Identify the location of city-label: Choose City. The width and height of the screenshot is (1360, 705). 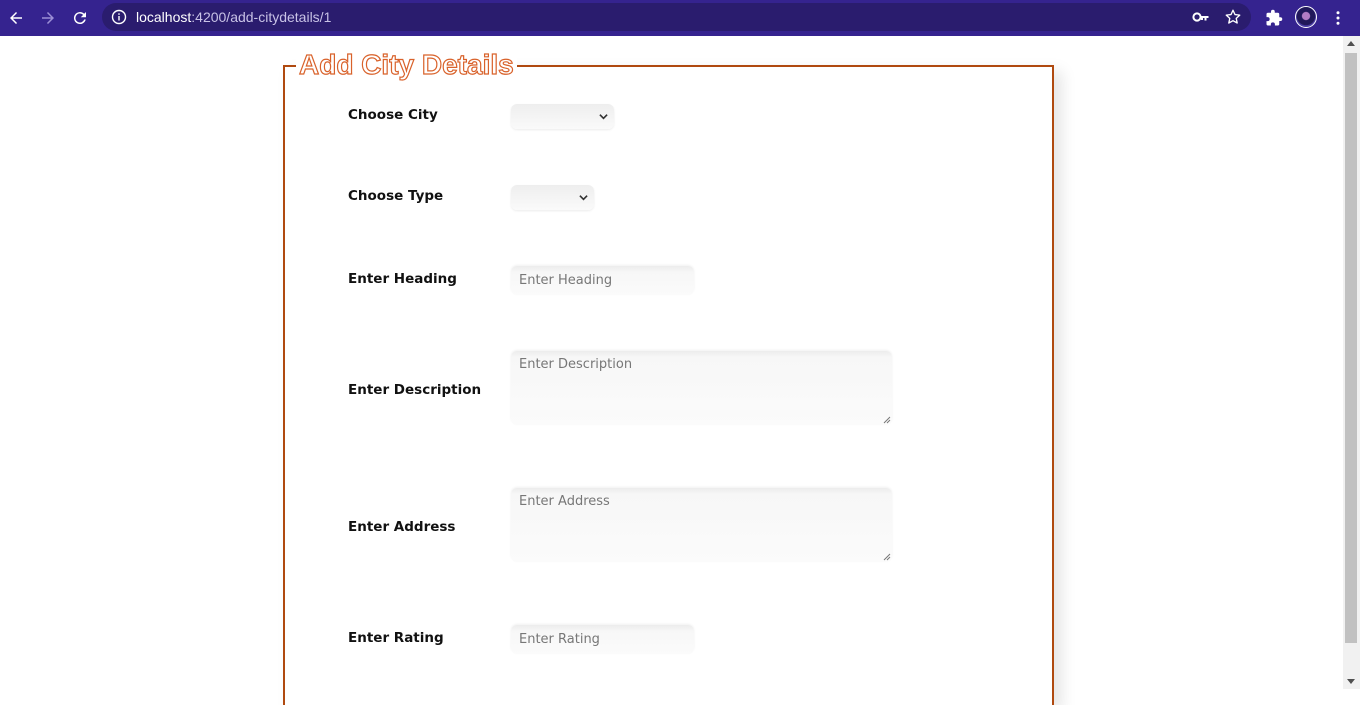
(393, 115).